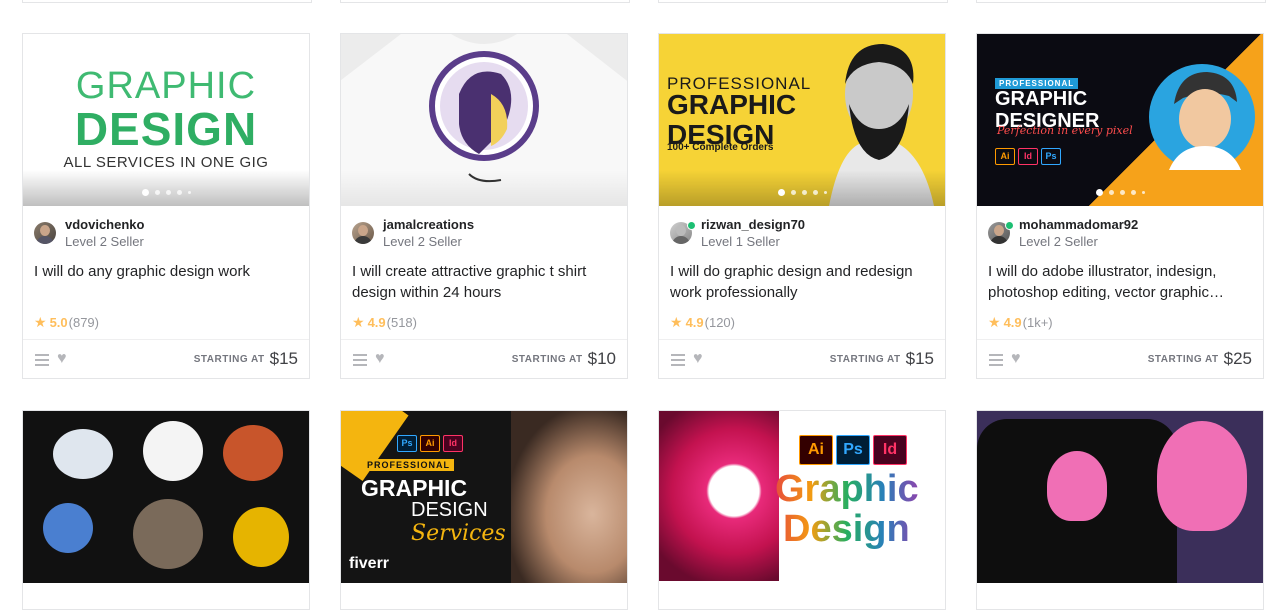 This screenshot has height=610, width=1280. I want to click on astronaut-dog-illustration, so click(83, 454).